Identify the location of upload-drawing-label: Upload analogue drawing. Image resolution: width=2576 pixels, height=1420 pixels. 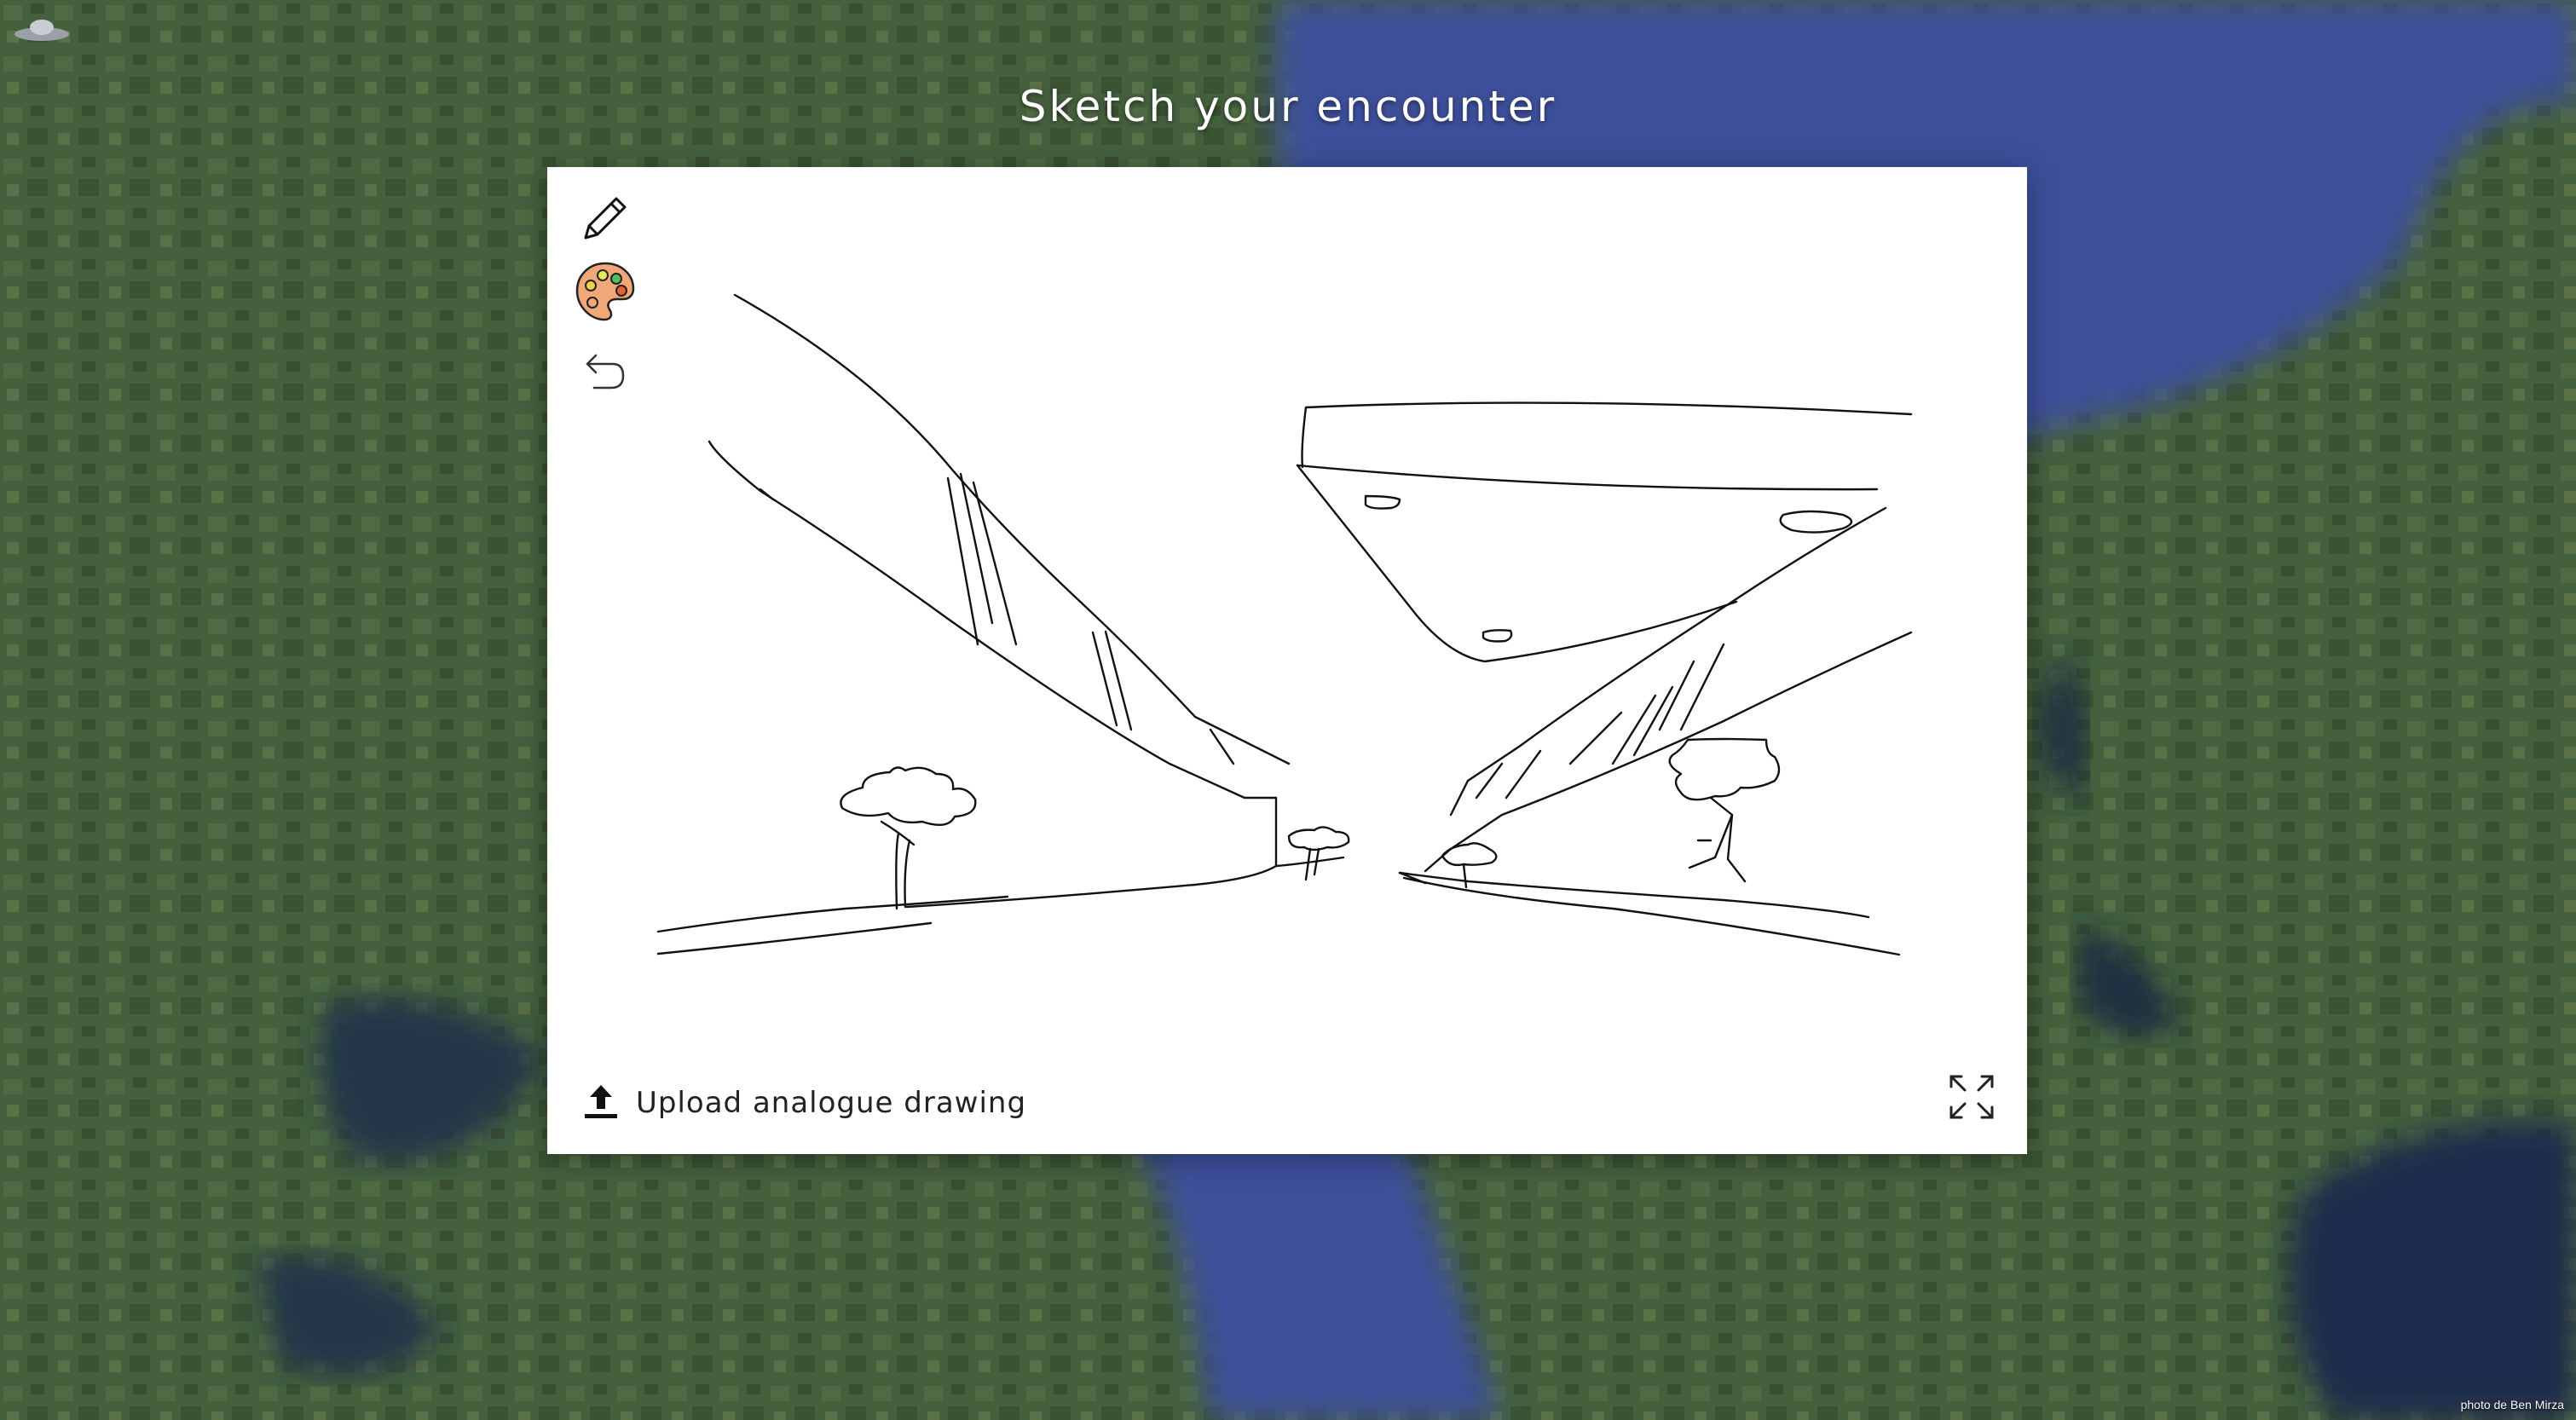
(831, 1103).